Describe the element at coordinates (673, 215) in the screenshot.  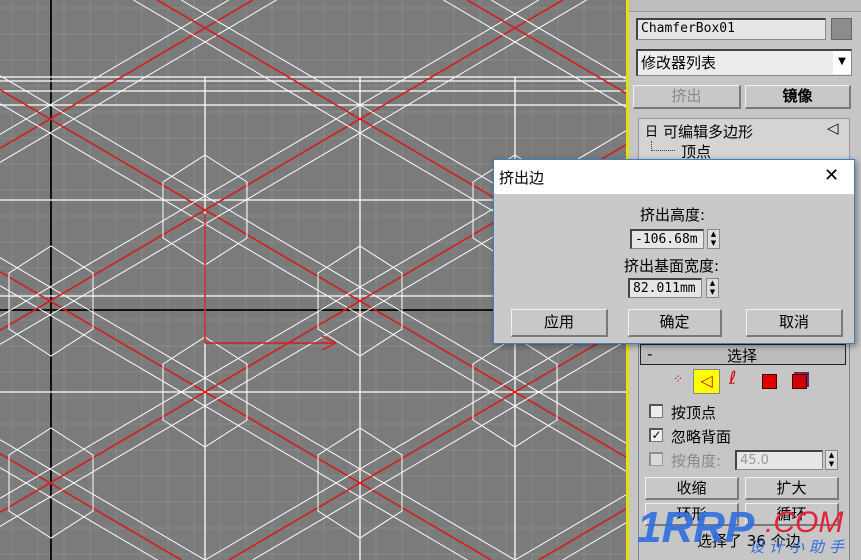
I see `extrude-height-label: 挤出高度:` at that location.